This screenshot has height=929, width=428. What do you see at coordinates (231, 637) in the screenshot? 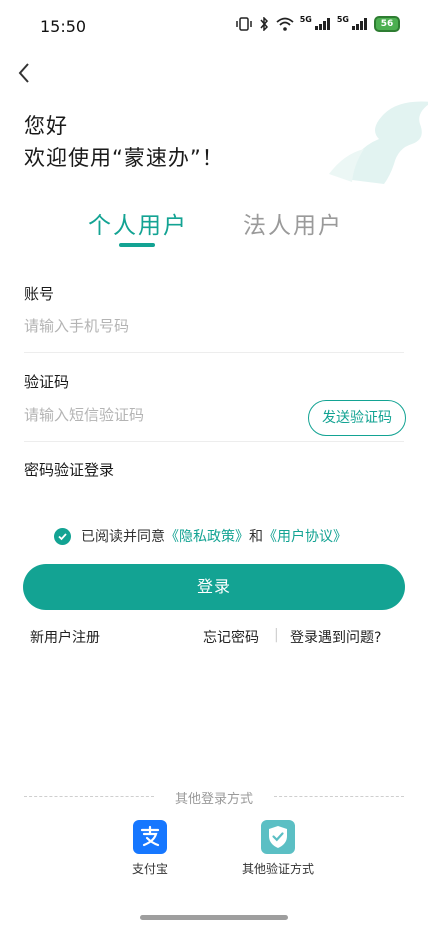
I see `forgot-password-link: 忘记密码` at bounding box center [231, 637].